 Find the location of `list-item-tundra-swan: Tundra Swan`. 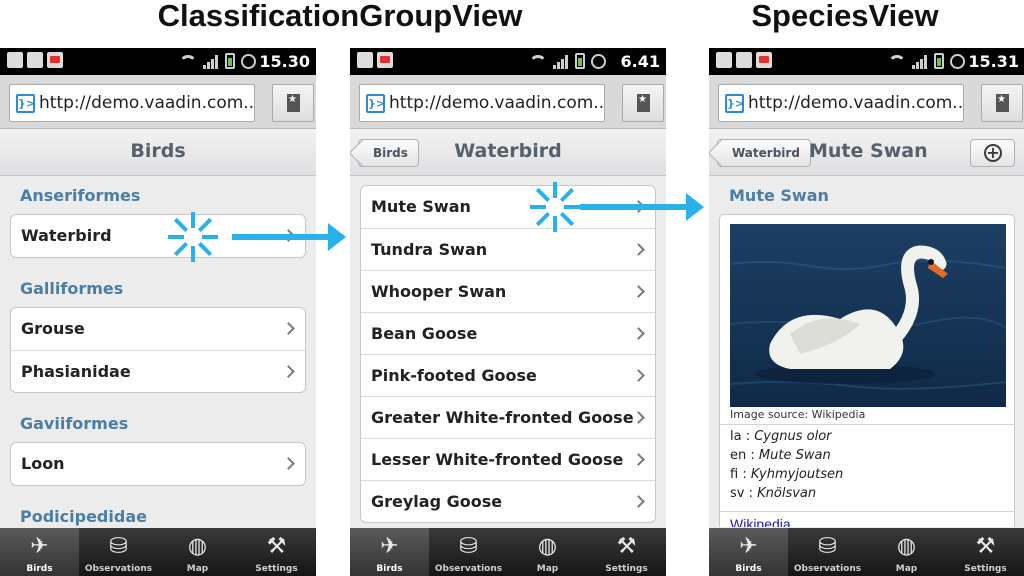

list-item-tundra-swan: Tundra Swan is located at coordinates (508, 249).